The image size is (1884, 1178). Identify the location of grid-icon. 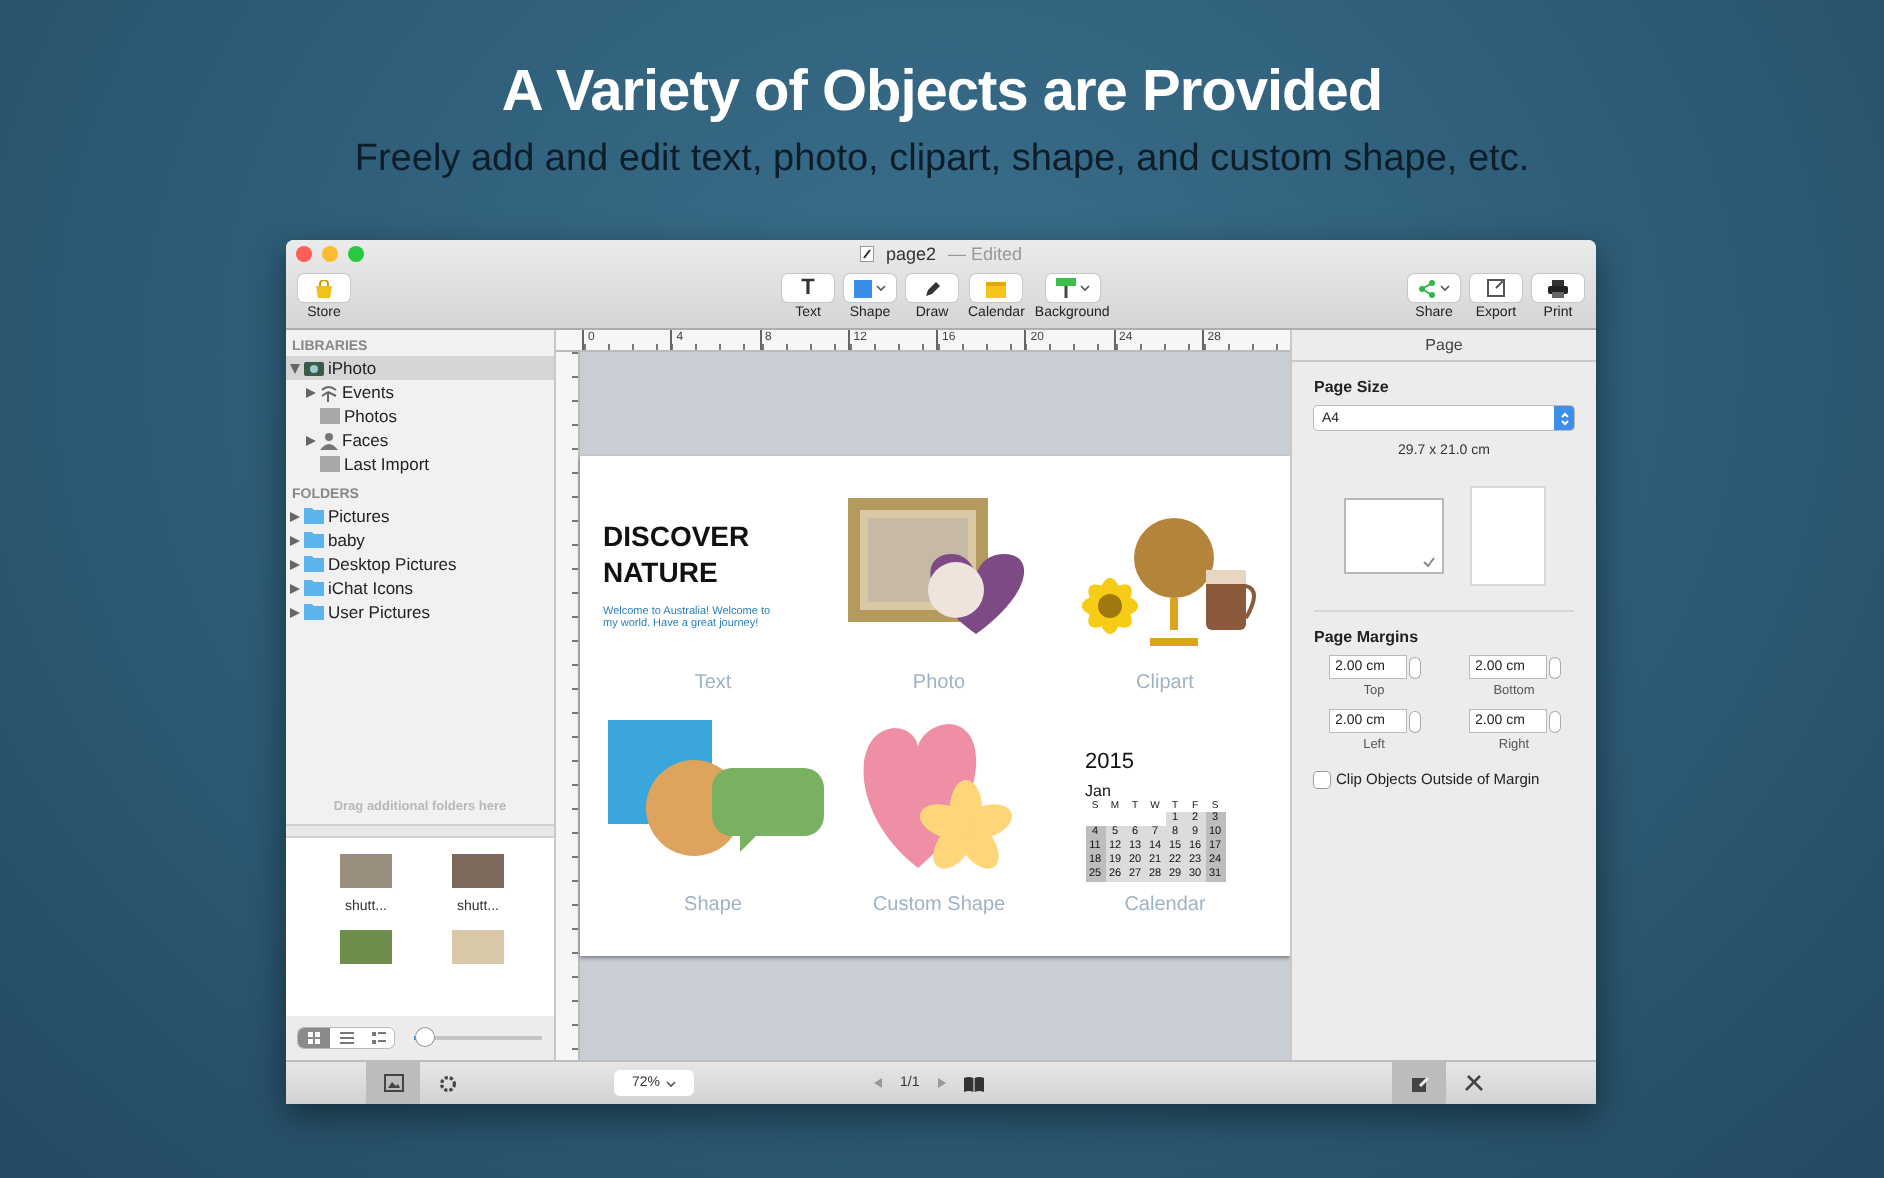
(314, 1038).